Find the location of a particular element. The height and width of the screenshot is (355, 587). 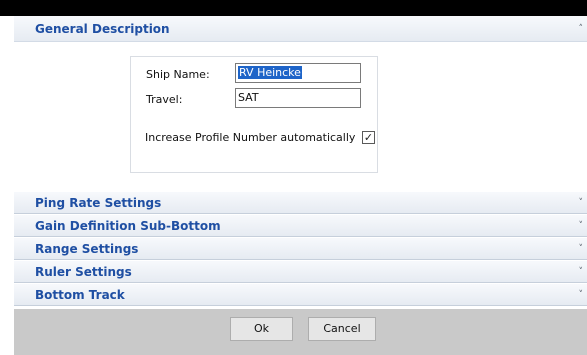

ship-name-label: Ship Name: is located at coordinates (178, 74).